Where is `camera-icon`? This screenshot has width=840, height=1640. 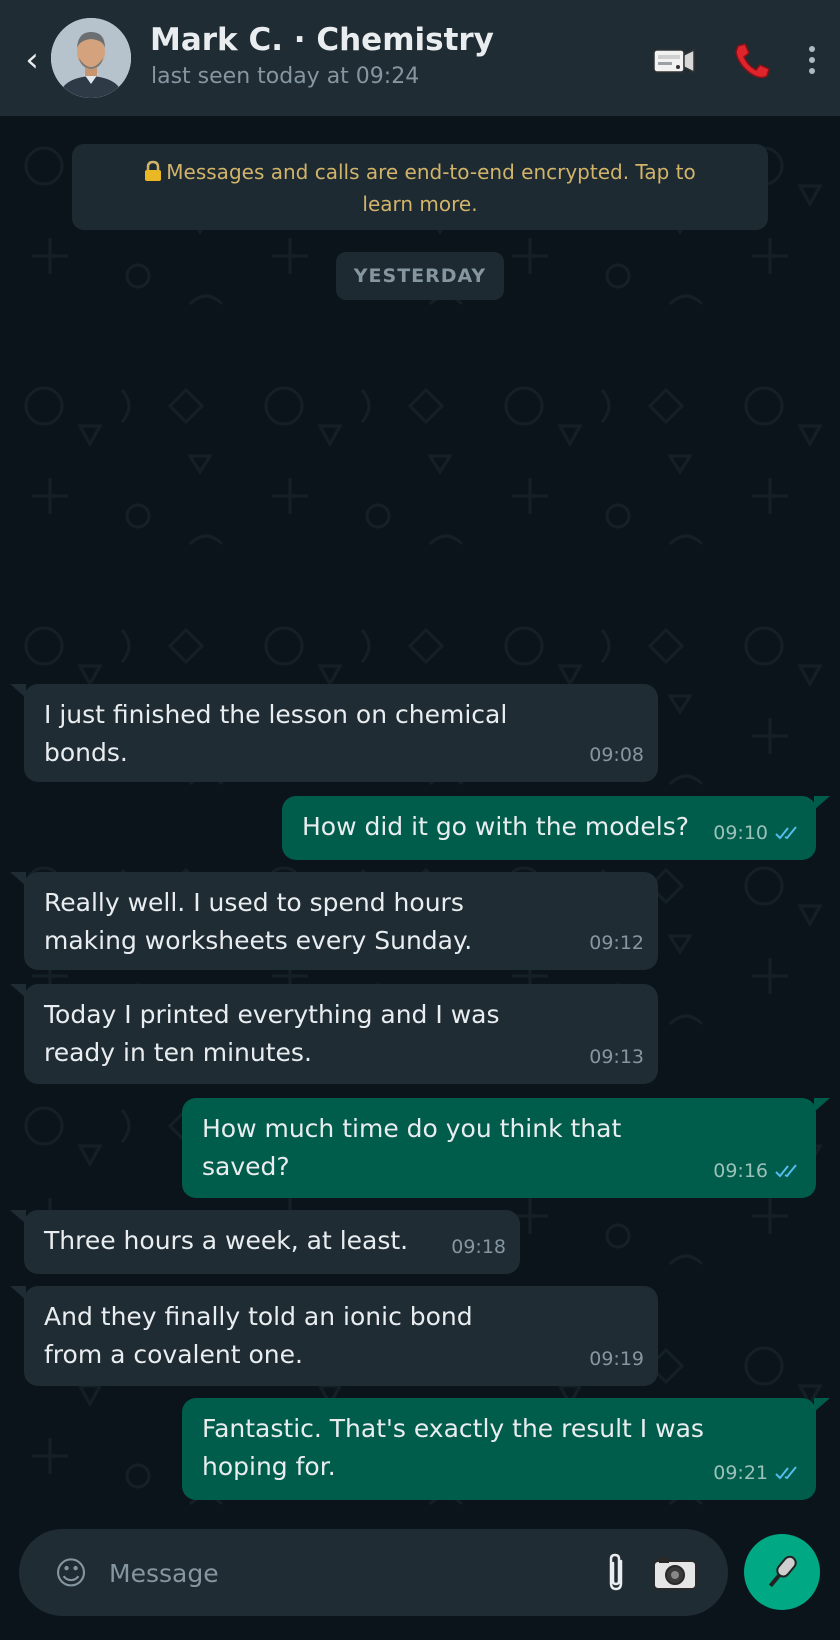
camera-icon is located at coordinates (675, 1572).